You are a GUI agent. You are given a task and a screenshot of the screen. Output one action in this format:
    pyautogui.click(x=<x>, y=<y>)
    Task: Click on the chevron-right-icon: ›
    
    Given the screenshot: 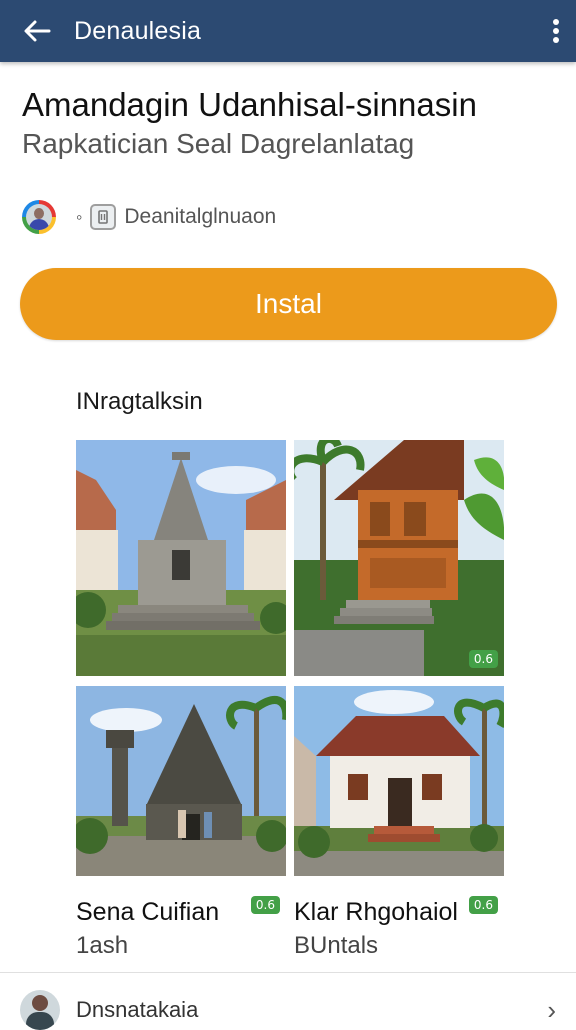 What is the action you would take?
    pyautogui.click(x=551, y=1009)
    